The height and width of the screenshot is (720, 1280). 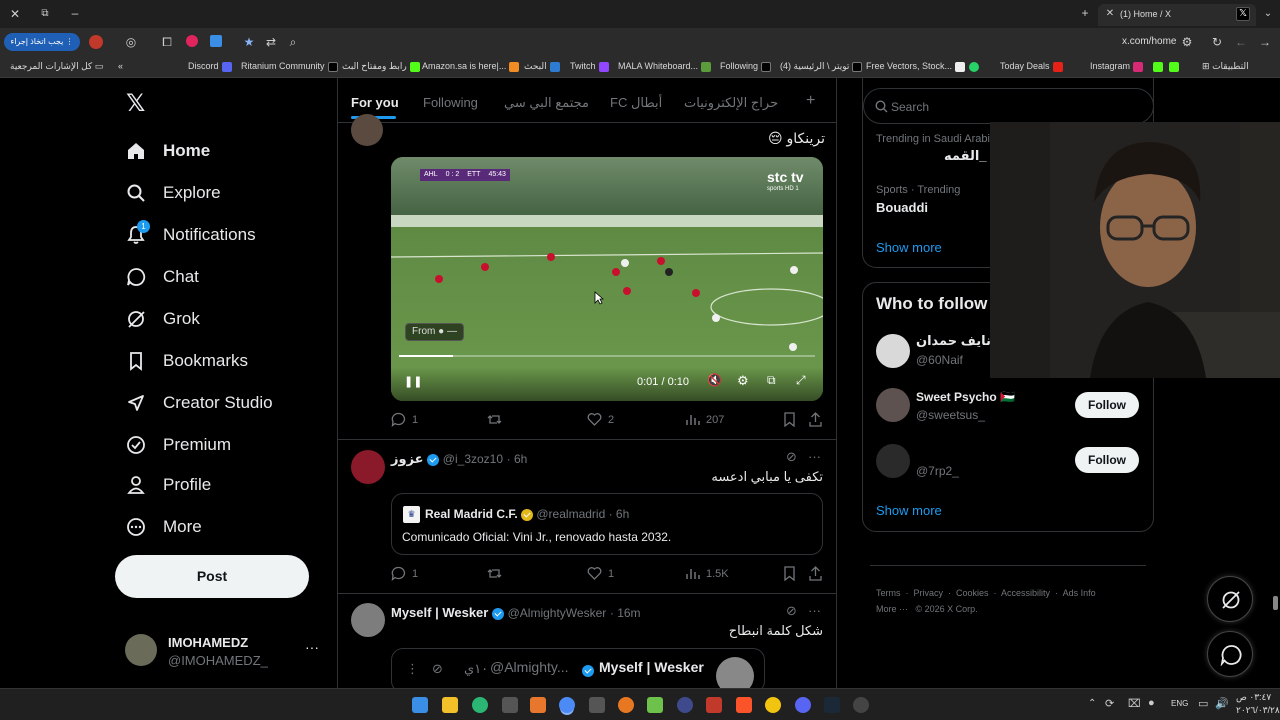 I want to click on post-button: Post, so click(x=212, y=576).